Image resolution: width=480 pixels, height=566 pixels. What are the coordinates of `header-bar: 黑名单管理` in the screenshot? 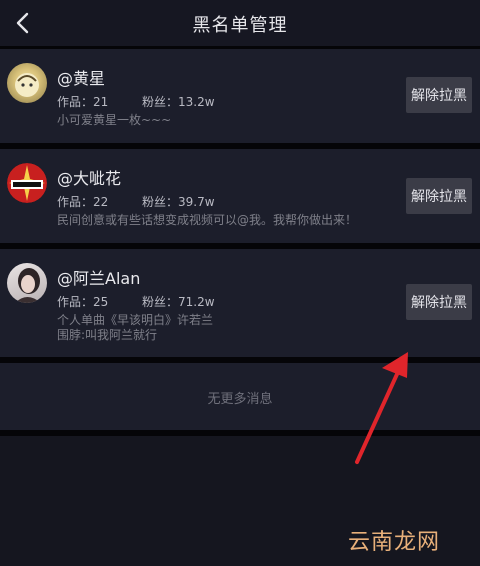 It's located at (240, 23).